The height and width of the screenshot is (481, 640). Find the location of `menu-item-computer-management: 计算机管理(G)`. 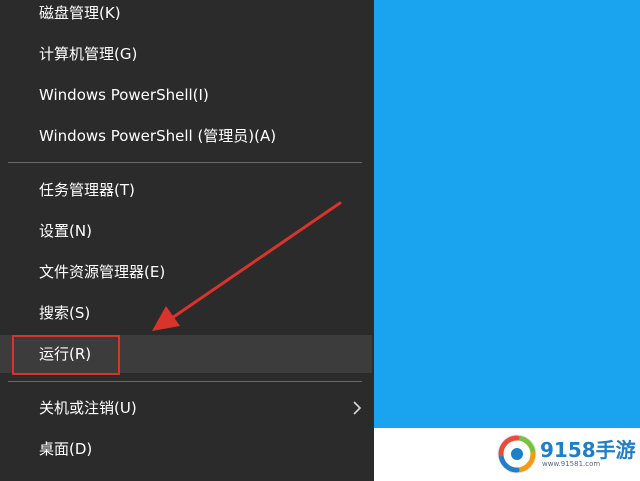

menu-item-computer-management: 计算机管理(G) is located at coordinates (186, 54).